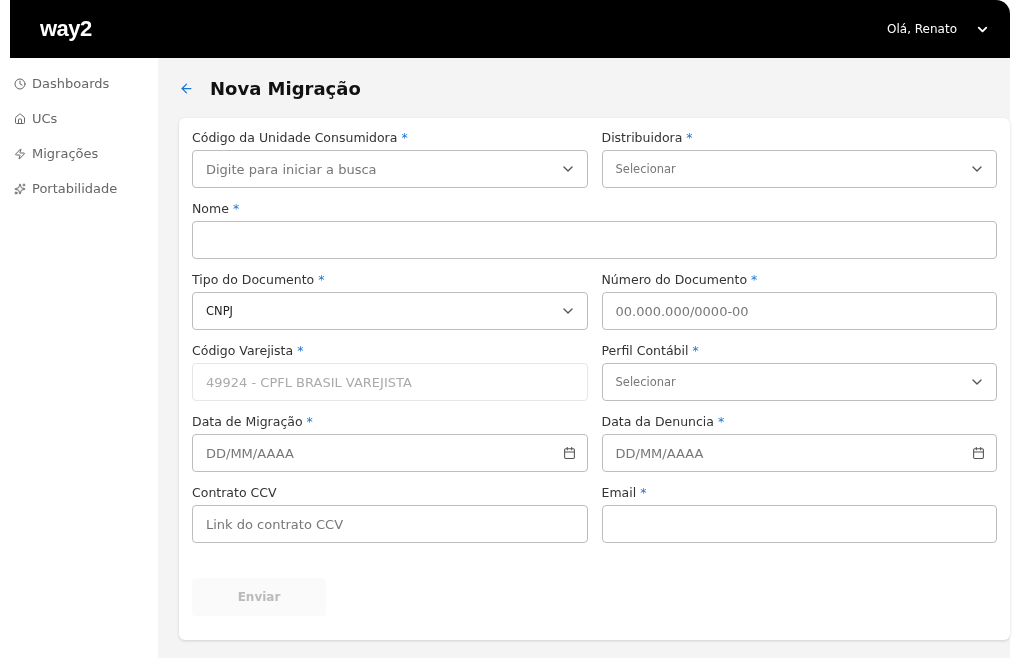  What do you see at coordinates (390, 311) in the screenshot?
I see `select-field: CNPJ` at bounding box center [390, 311].